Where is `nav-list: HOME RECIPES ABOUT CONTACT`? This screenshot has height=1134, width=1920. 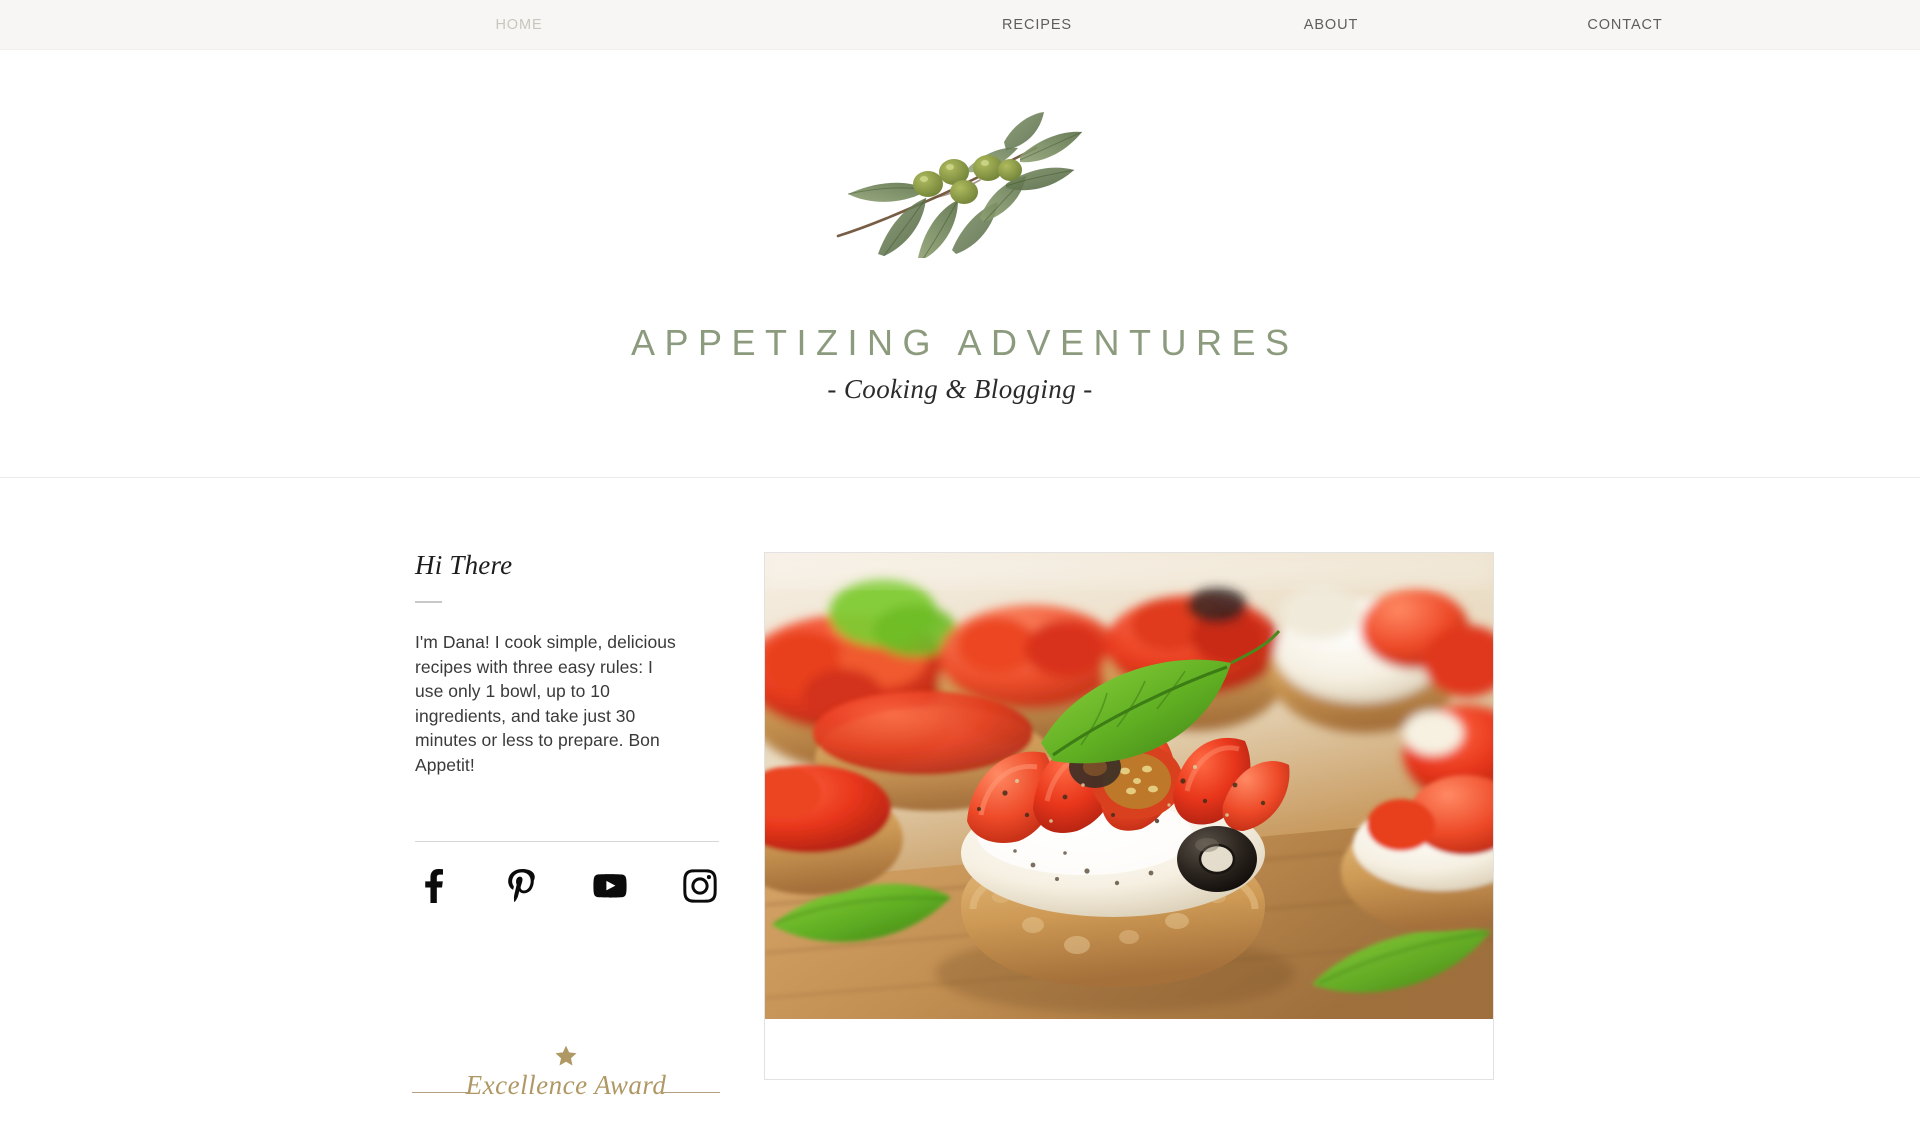
nav-list: HOME RECIPES ABOUT CONTACT is located at coordinates (960, 25).